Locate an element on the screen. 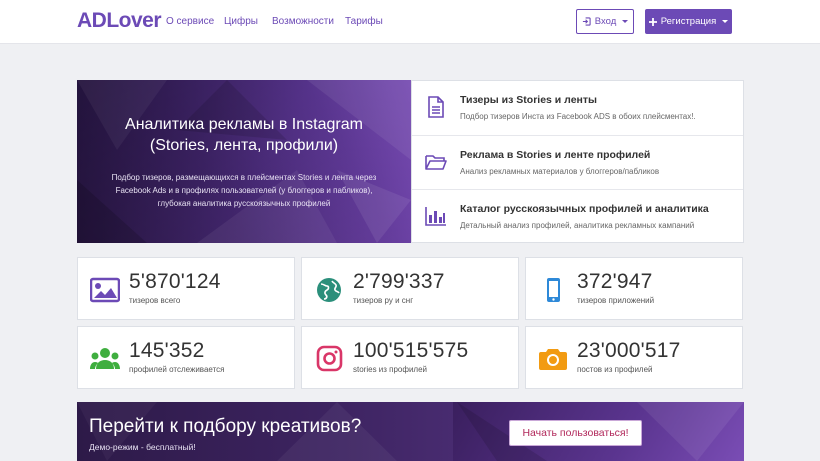  plus-icon is located at coordinates (652, 21).